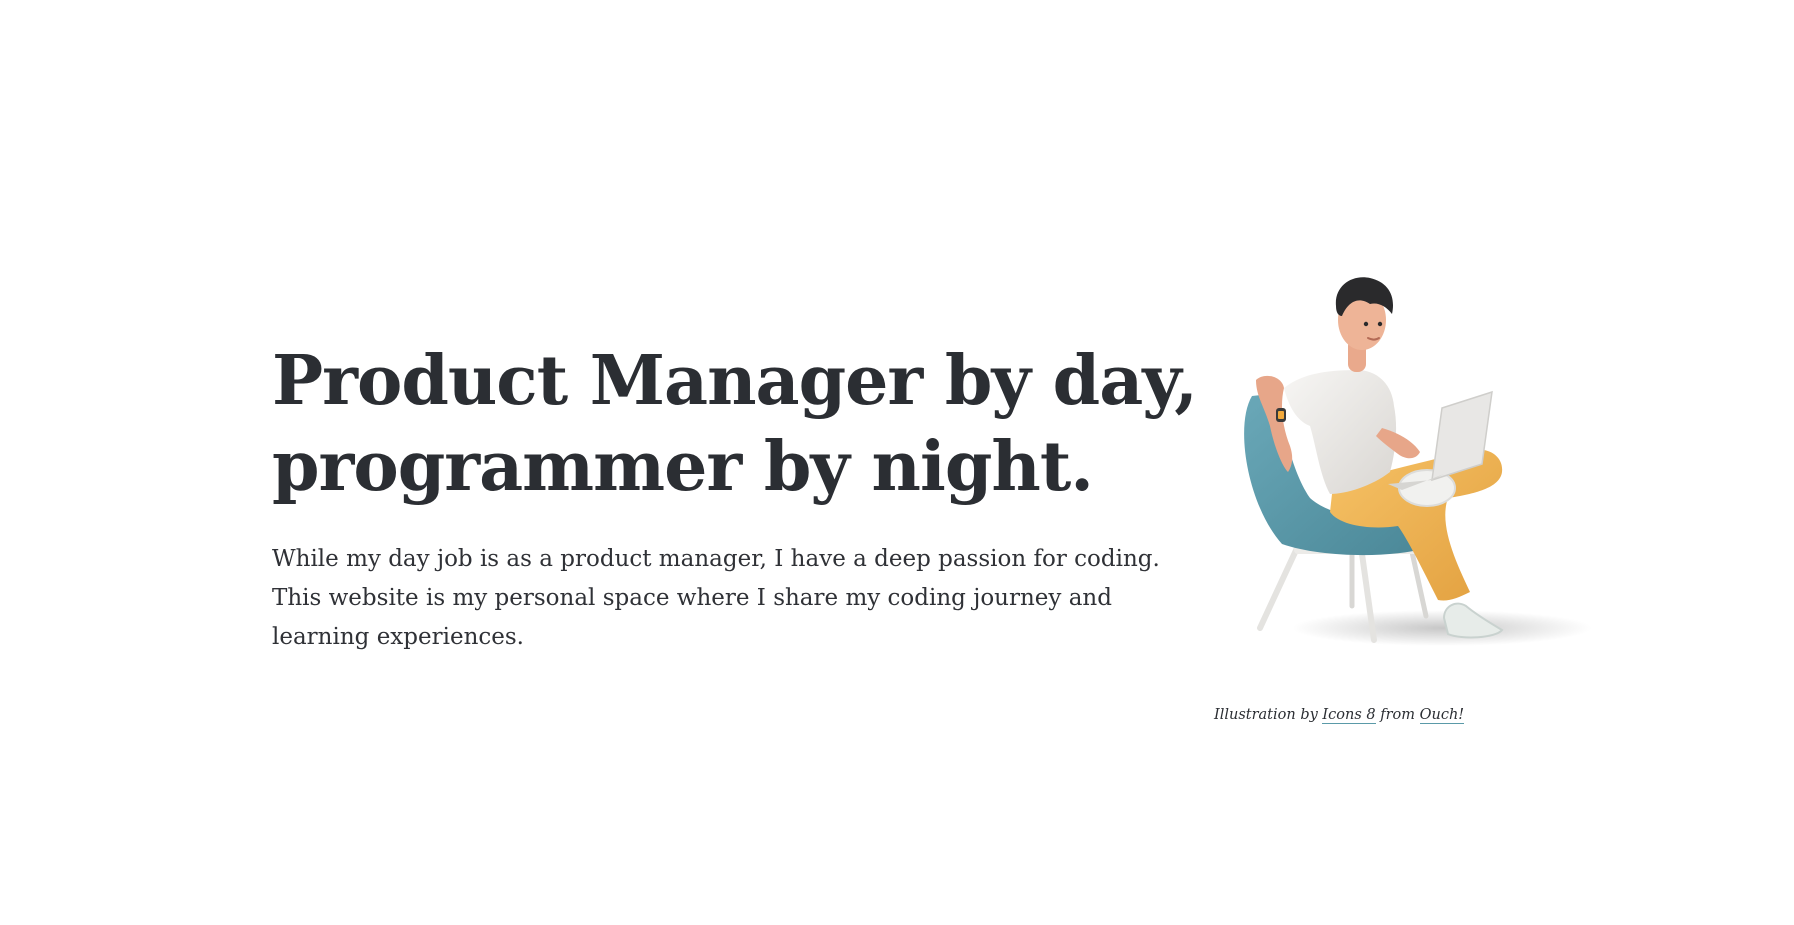 This screenshot has height=925, width=1794. Describe the element at coordinates (1397, 715) in the screenshot. I see `credit-middle: from` at that location.